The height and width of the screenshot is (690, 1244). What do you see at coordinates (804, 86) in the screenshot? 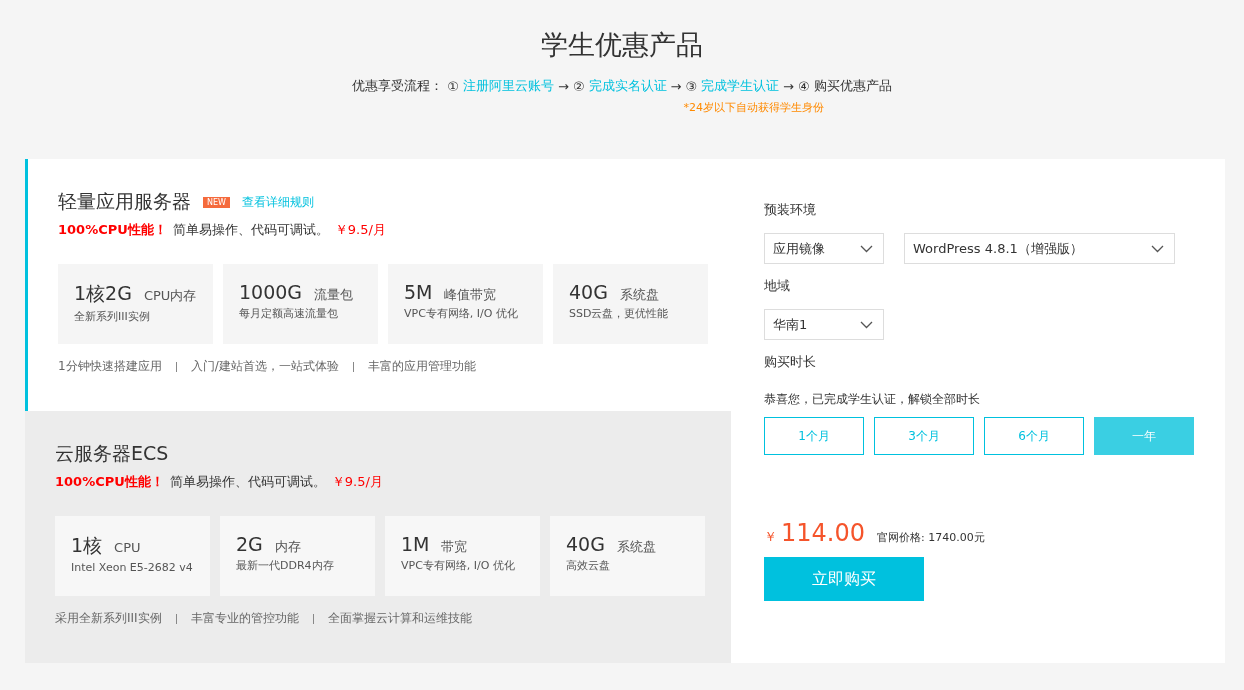
I see `step-number: ④` at bounding box center [804, 86].